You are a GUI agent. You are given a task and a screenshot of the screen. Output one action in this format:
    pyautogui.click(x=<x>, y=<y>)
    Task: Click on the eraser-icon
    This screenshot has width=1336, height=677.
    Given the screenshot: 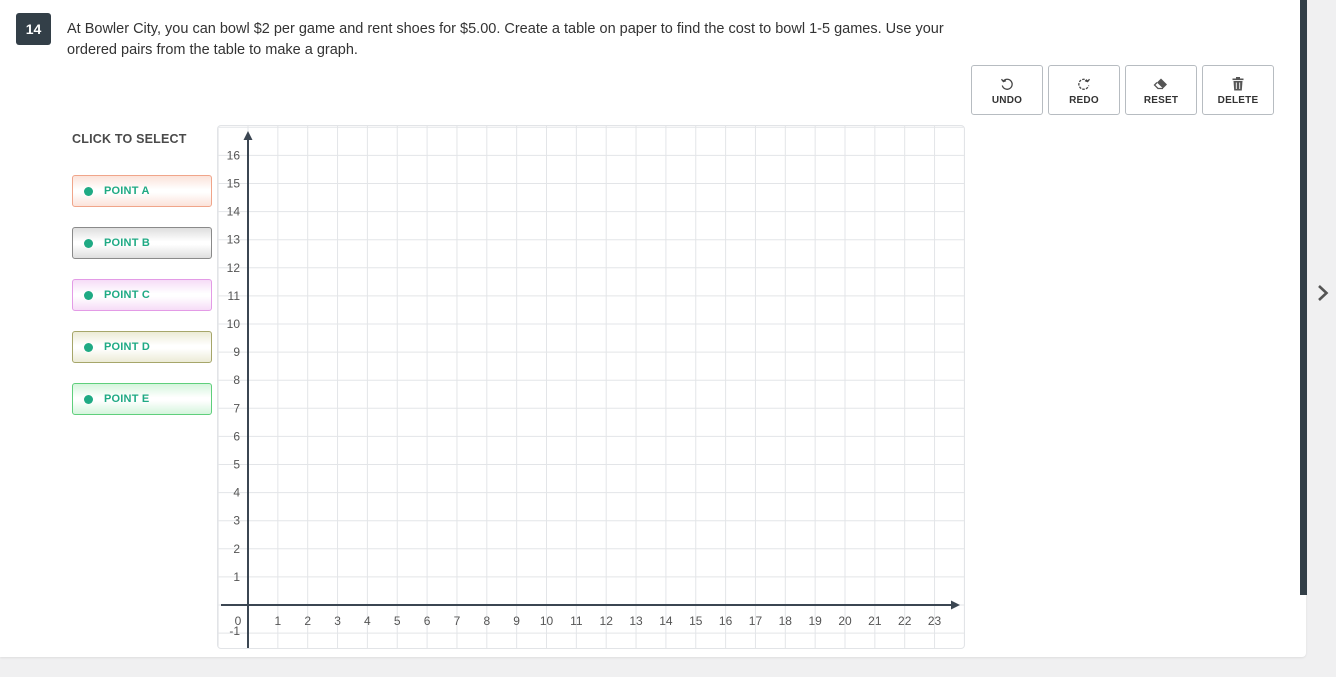 What is the action you would take?
    pyautogui.click(x=1161, y=84)
    